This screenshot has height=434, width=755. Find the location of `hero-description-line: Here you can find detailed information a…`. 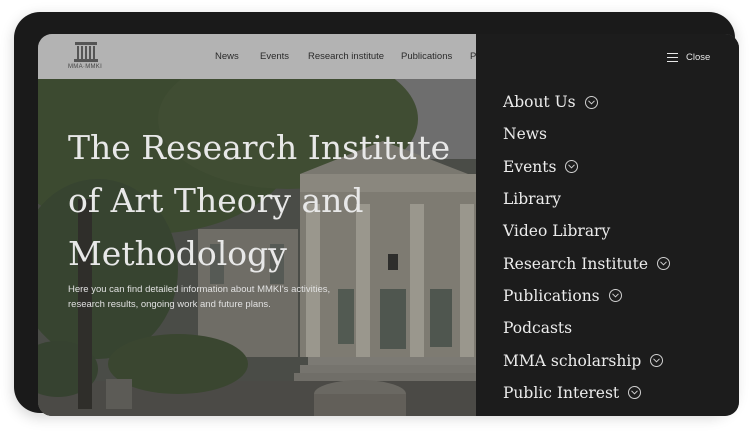

hero-description-line: Here you can find detailed information a… is located at coordinates (199, 289).